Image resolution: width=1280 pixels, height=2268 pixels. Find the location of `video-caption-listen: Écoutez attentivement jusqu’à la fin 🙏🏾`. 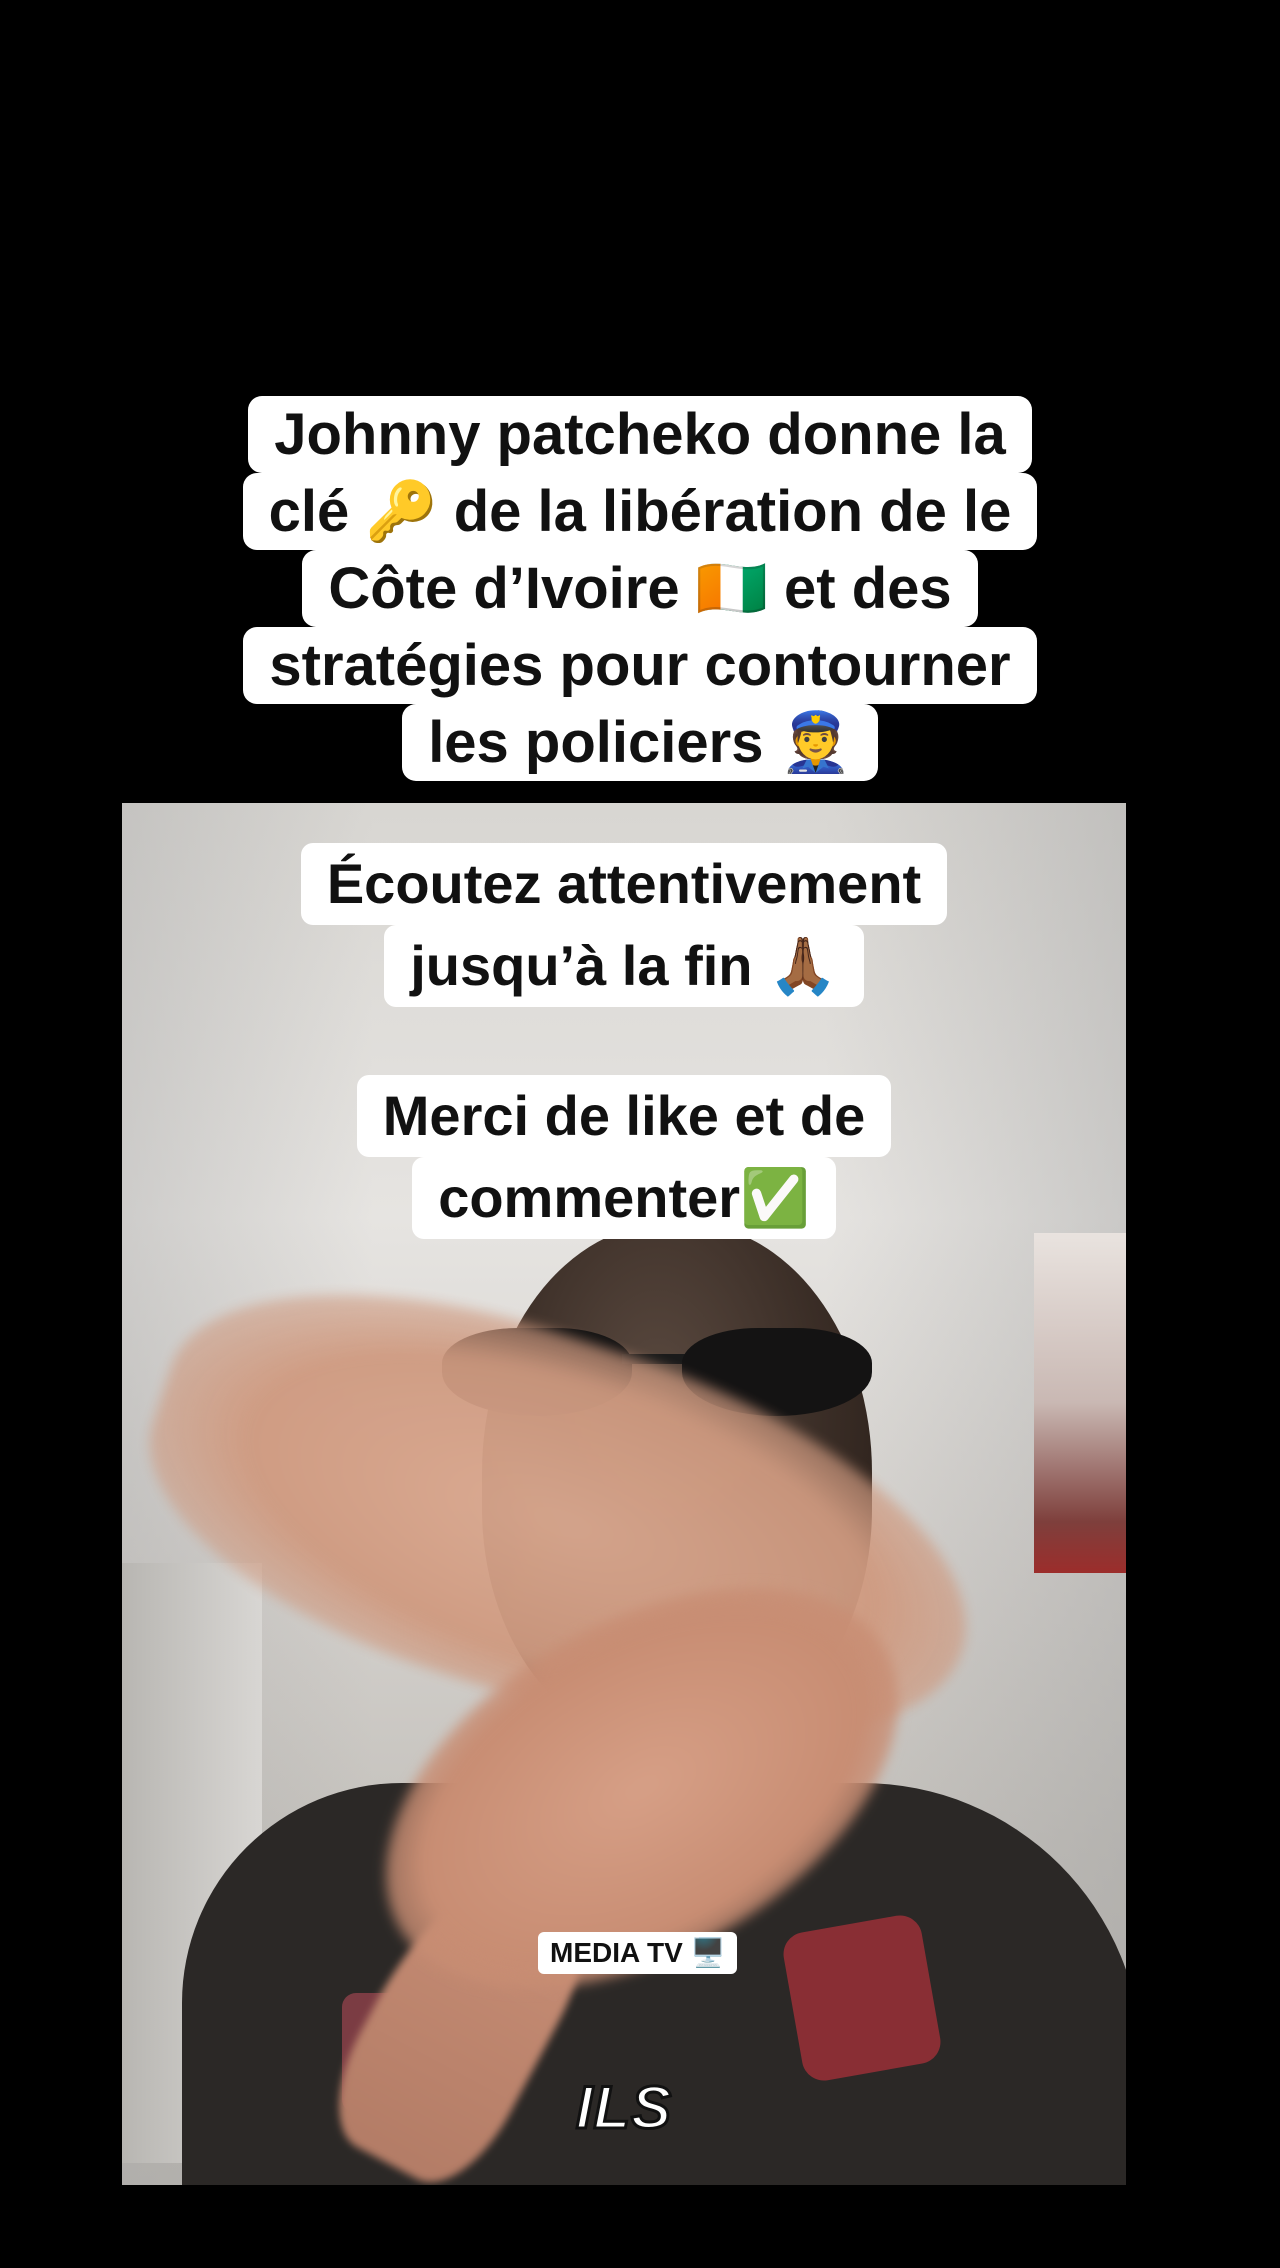

video-caption-listen: Écoutez attentivement jusqu’à la fin 🙏🏾 is located at coordinates (624, 925).